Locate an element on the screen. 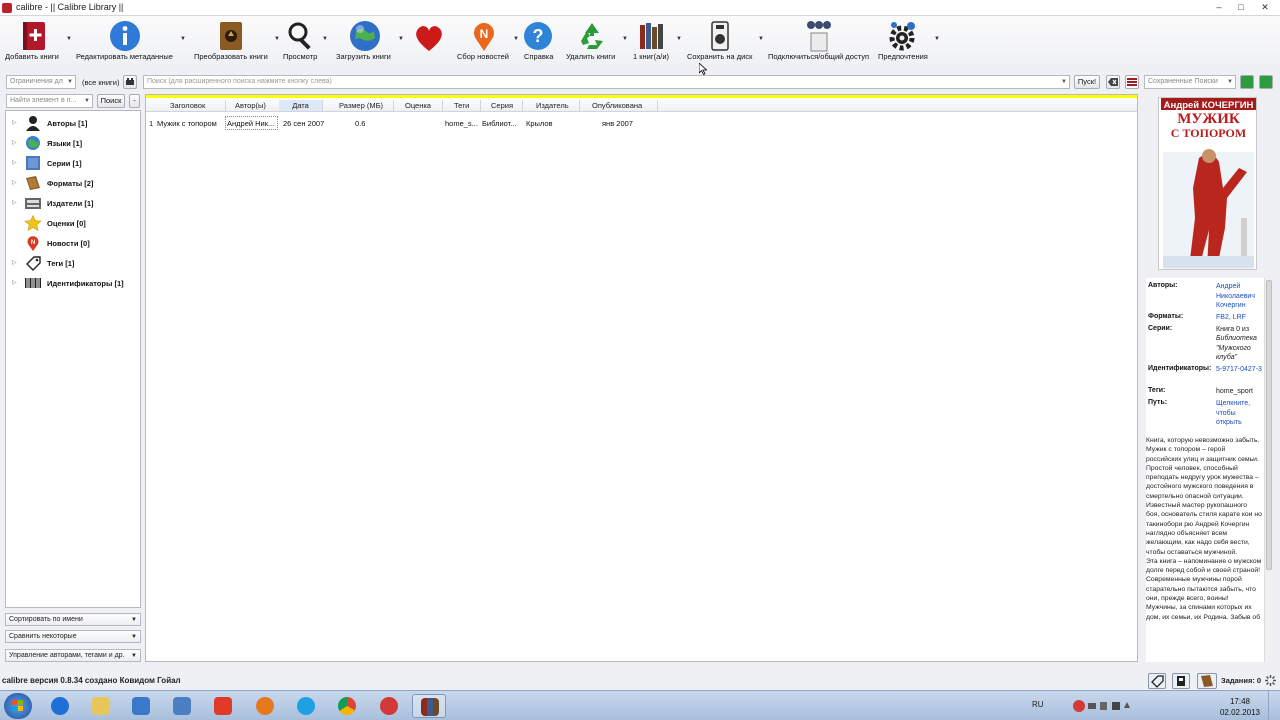 The height and width of the screenshot is (720, 1280). book-published-cell: янв 2007 is located at coordinates (617, 123).